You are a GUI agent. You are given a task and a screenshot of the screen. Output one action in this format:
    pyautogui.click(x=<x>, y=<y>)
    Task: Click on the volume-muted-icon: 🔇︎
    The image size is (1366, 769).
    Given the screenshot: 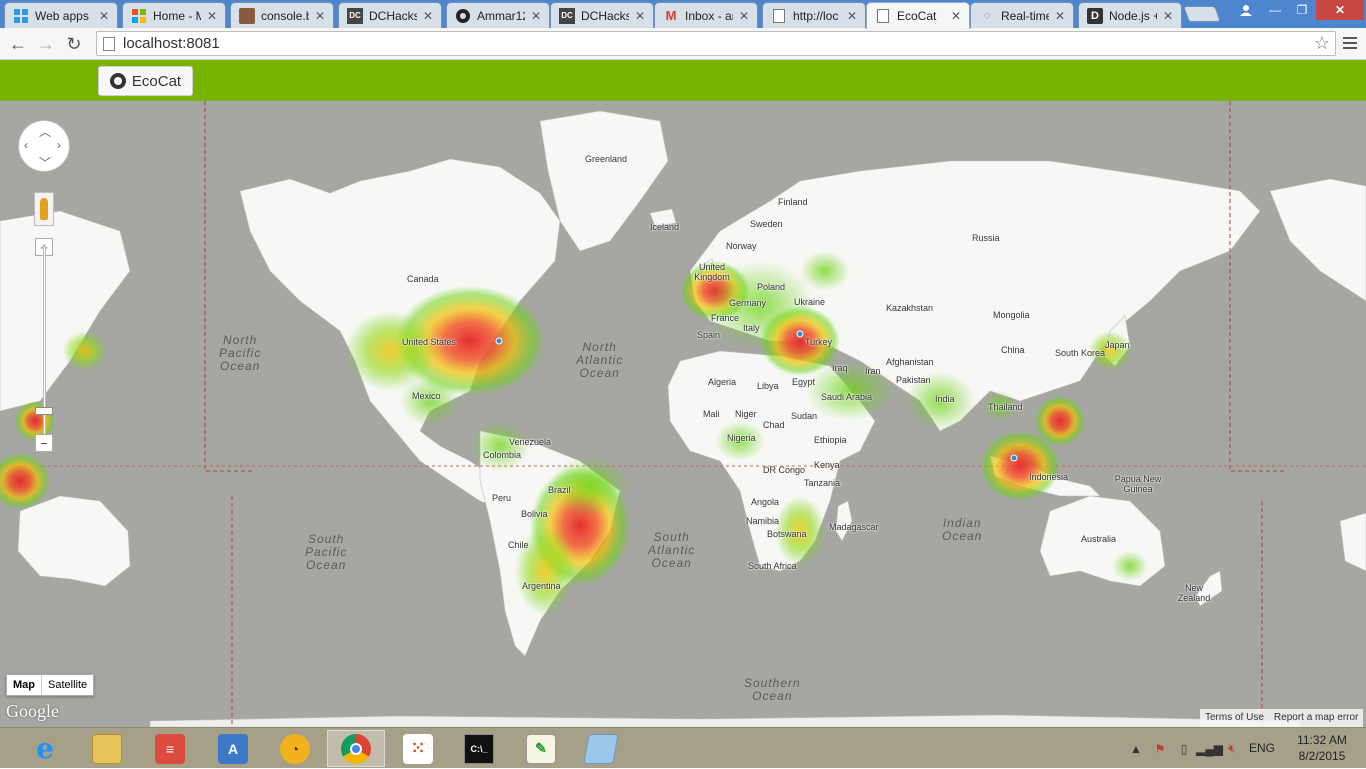 What is the action you would take?
    pyautogui.click(x=1232, y=748)
    